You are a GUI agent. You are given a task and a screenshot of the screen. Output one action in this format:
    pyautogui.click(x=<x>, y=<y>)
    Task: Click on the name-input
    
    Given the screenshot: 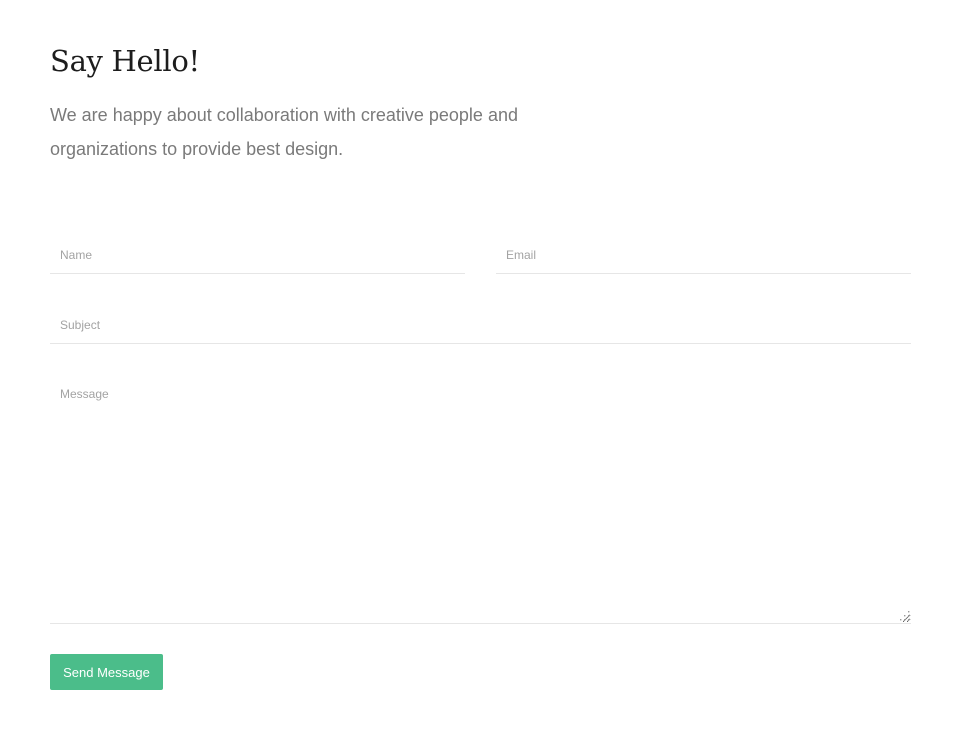 What is the action you would take?
    pyautogui.click(x=257, y=255)
    